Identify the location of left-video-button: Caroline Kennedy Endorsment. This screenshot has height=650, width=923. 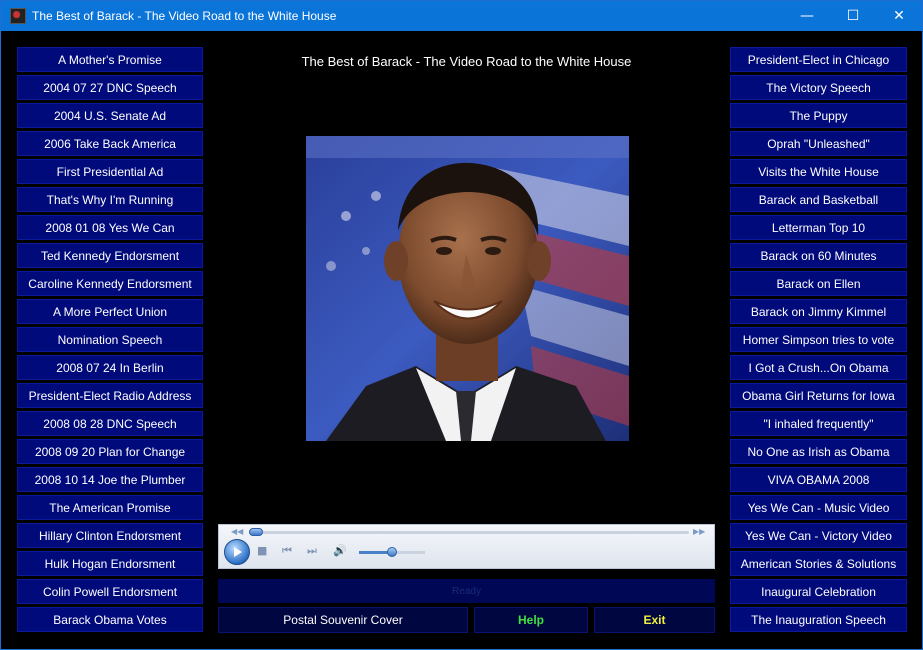
(110, 283).